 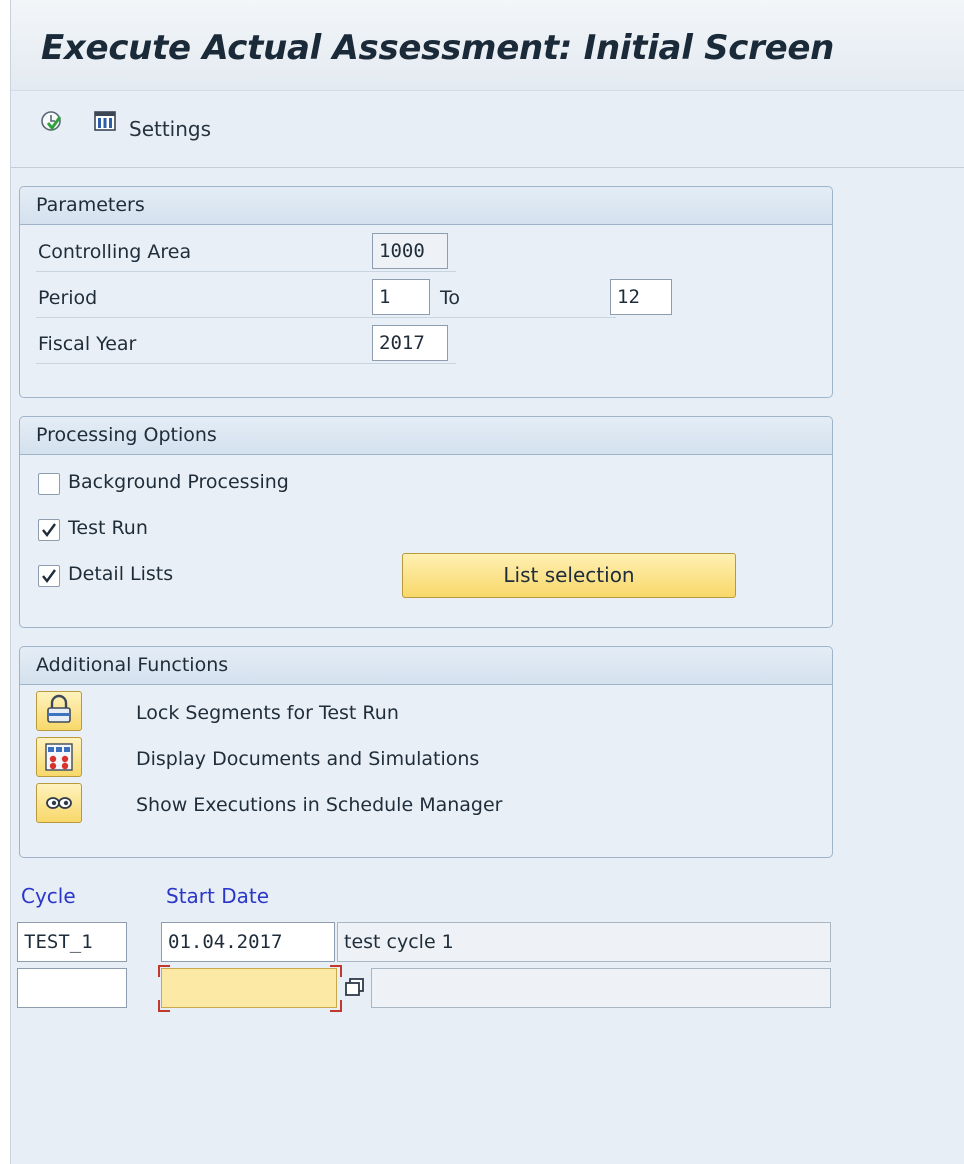 What do you see at coordinates (569, 575) in the screenshot?
I see `list-selection-button: List selection` at bounding box center [569, 575].